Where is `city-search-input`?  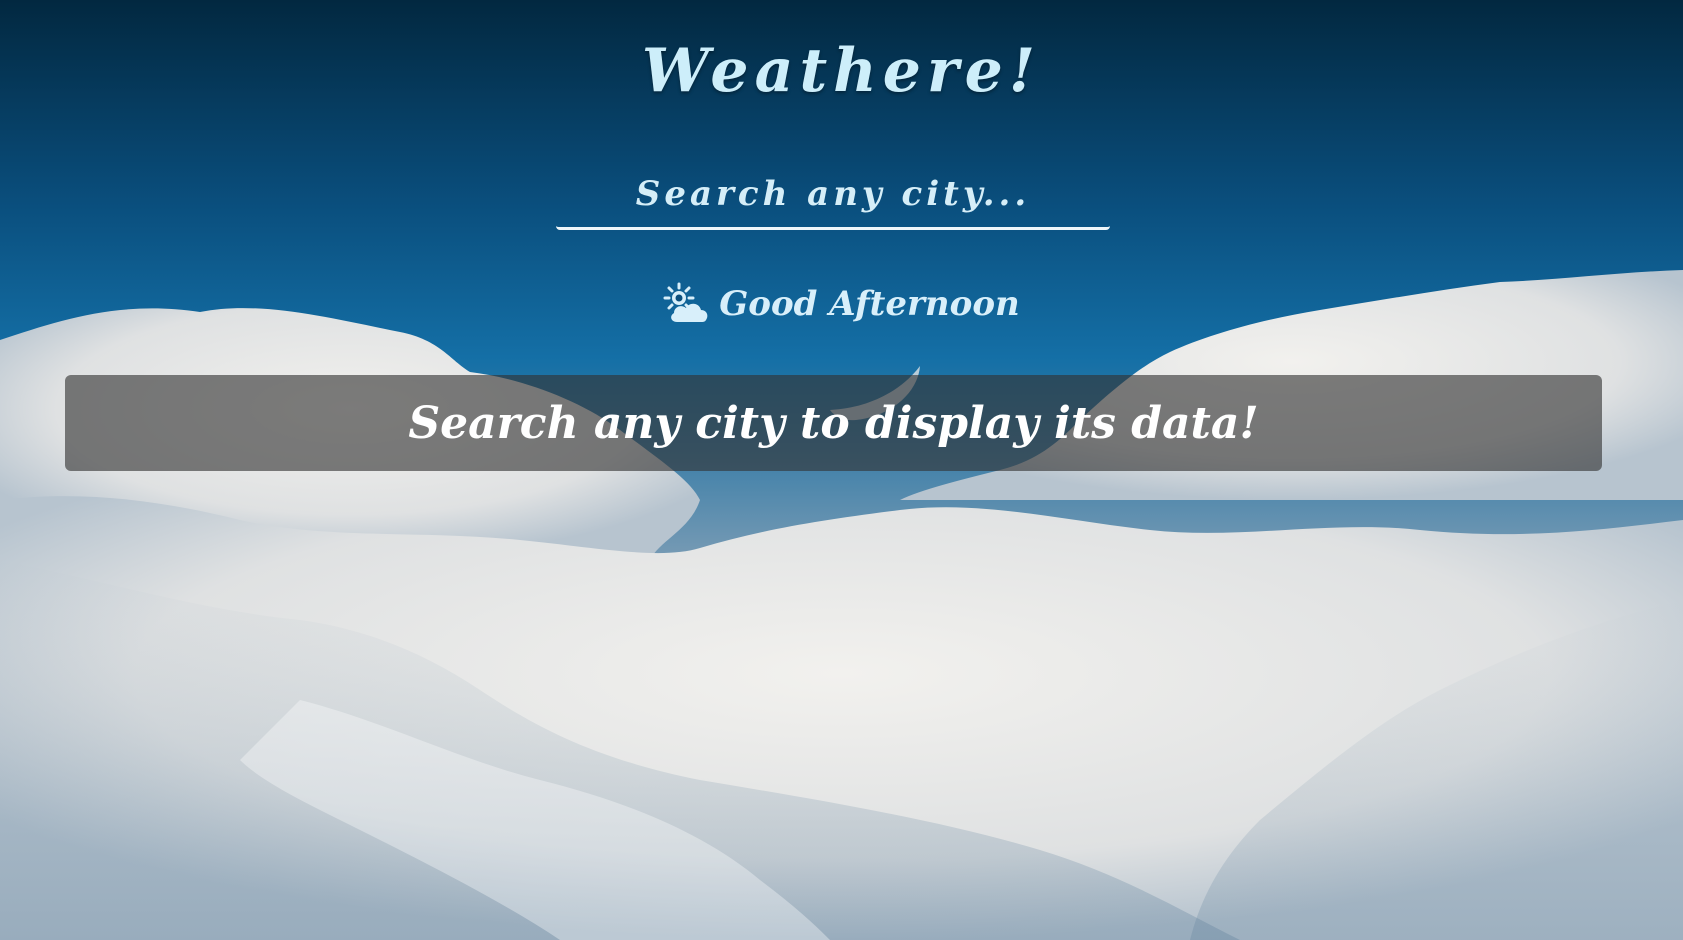
city-search-input is located at coordinates (833, 195).